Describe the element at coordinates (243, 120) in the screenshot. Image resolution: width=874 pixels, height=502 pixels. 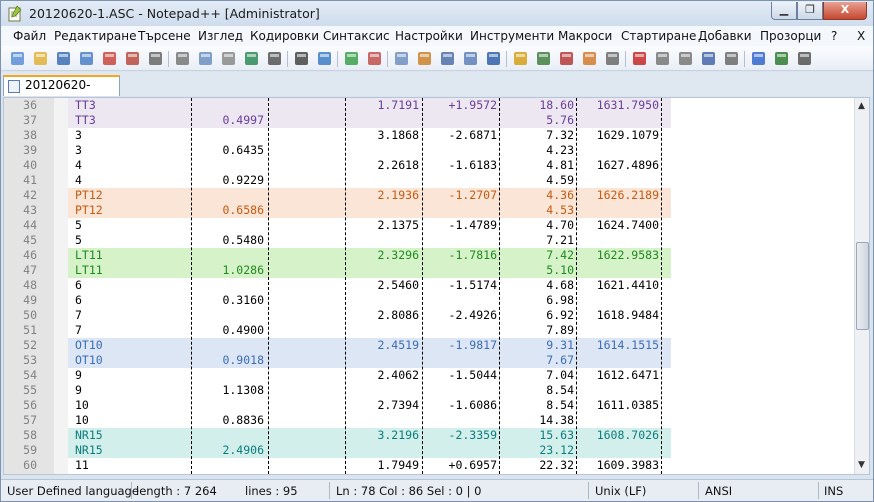
I see `cell-c2: 0.4997` at that location.